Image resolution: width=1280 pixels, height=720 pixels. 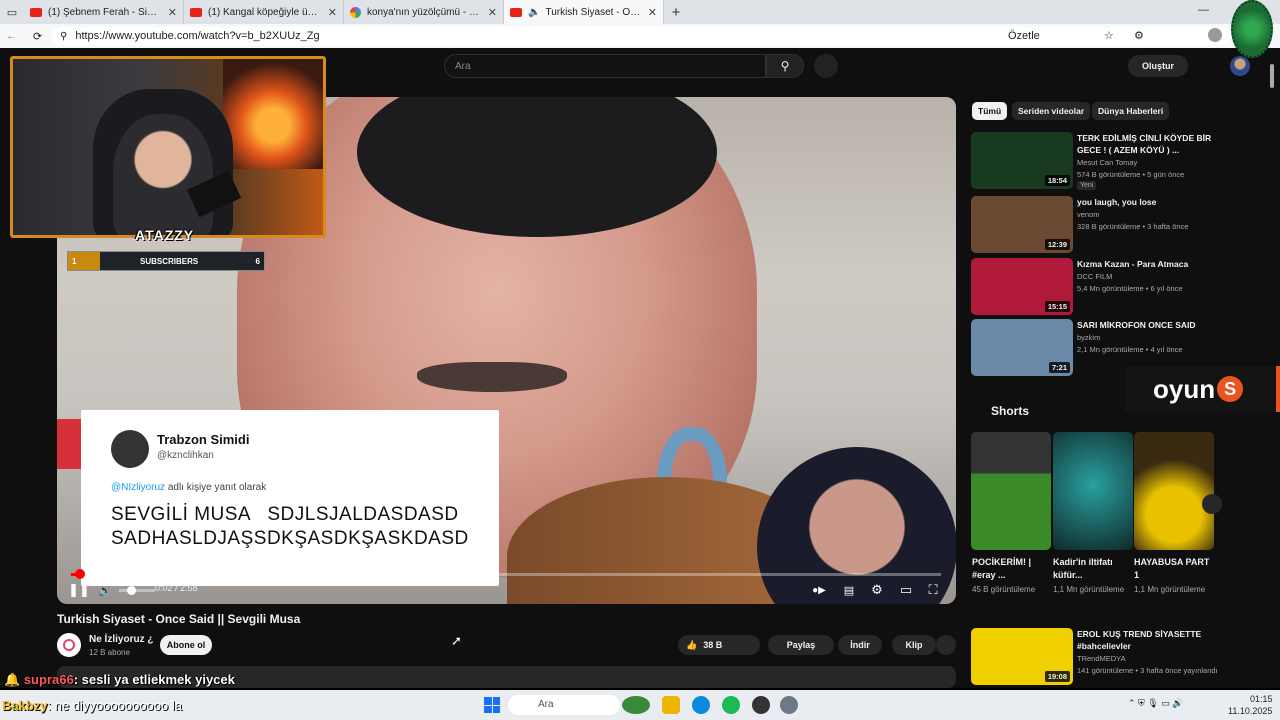 I want to click on seek-handle, so click(x=80, y=574).